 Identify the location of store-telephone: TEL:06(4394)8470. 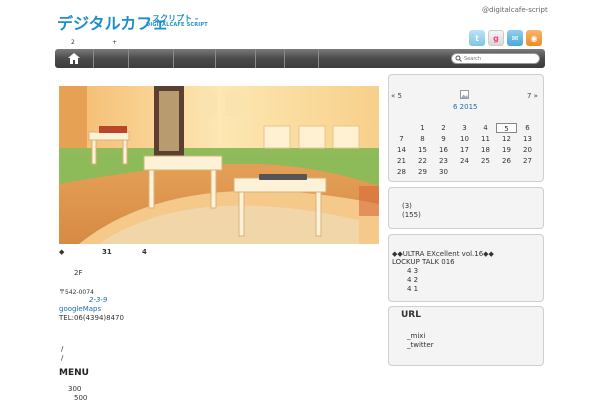
(91, 318).